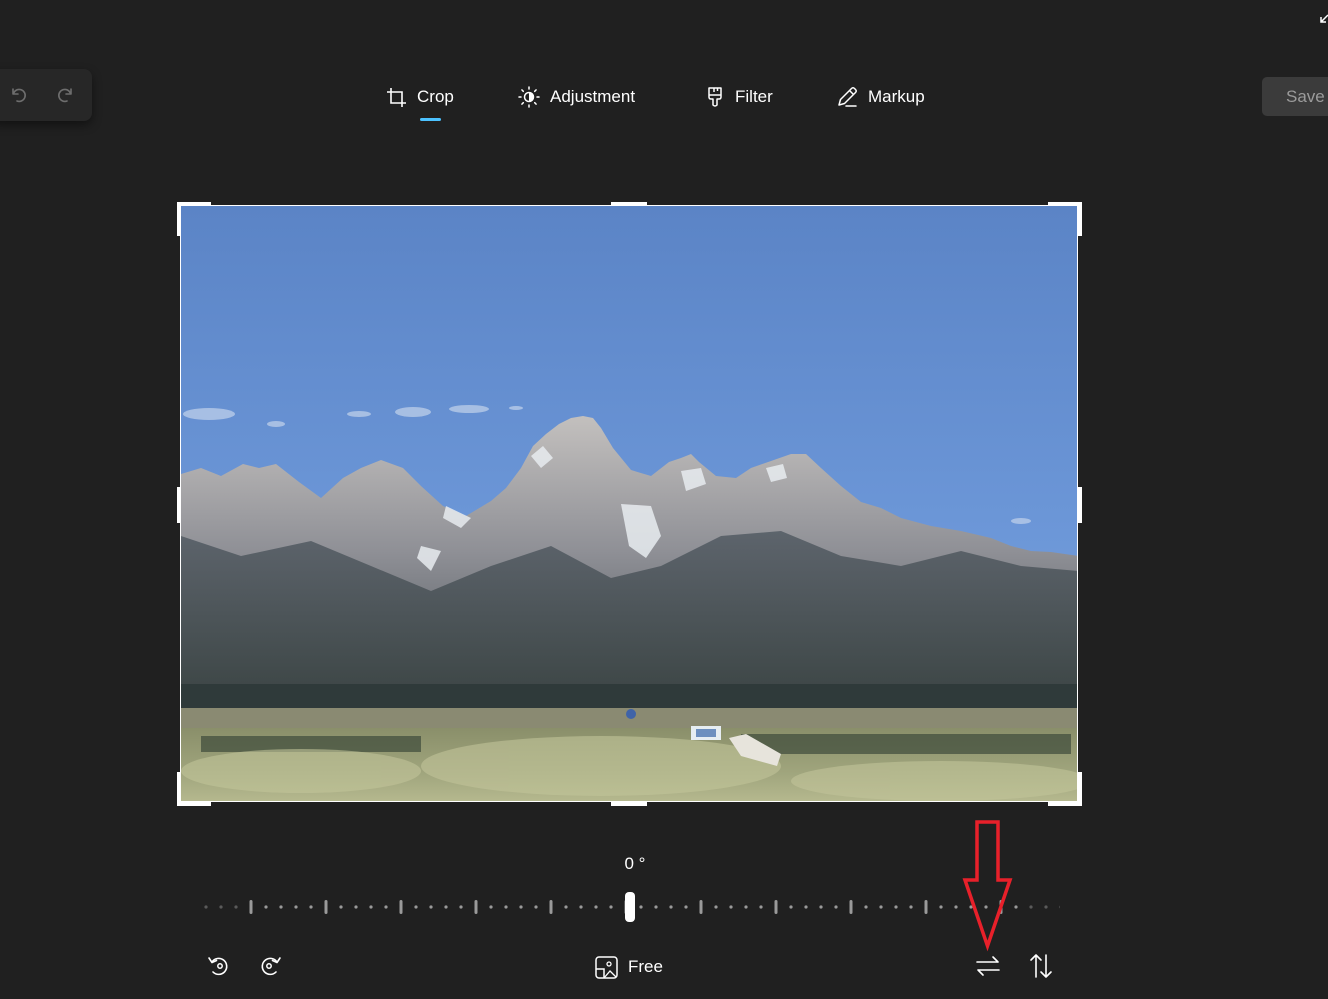  I want to click on collapse-icon, so click(1324, 18).